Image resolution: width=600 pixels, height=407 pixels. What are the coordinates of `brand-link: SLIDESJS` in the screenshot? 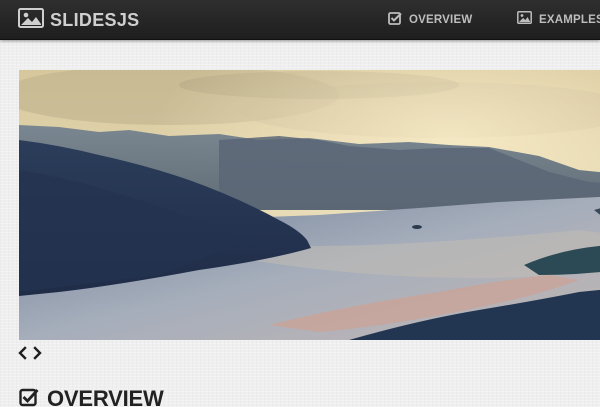 It's located at (79, 20).